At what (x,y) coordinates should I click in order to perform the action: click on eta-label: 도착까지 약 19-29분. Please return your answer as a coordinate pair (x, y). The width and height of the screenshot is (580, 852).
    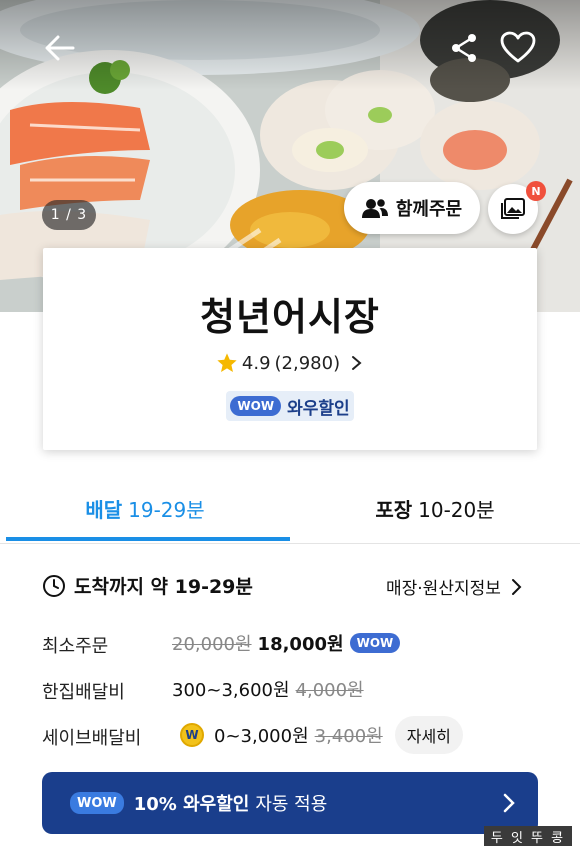
    Looking at the image, I should click on (163, 587).